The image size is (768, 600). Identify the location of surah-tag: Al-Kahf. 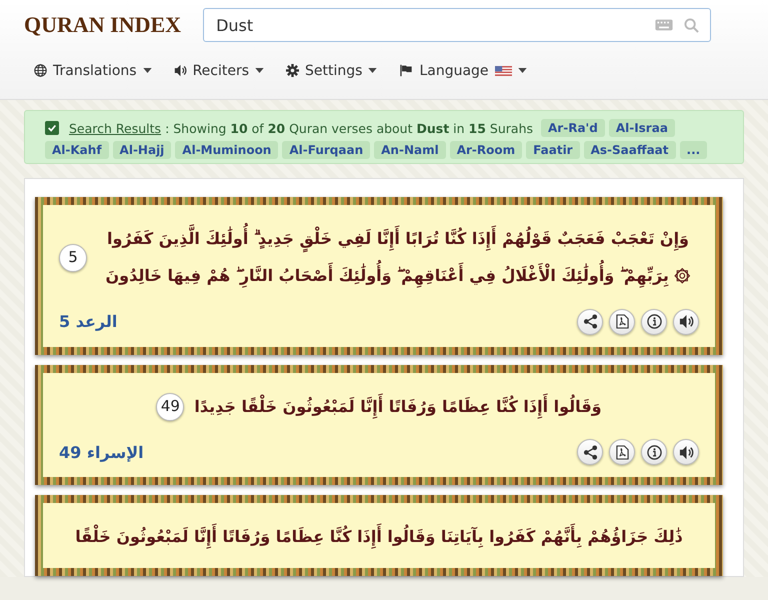
(77, 150).